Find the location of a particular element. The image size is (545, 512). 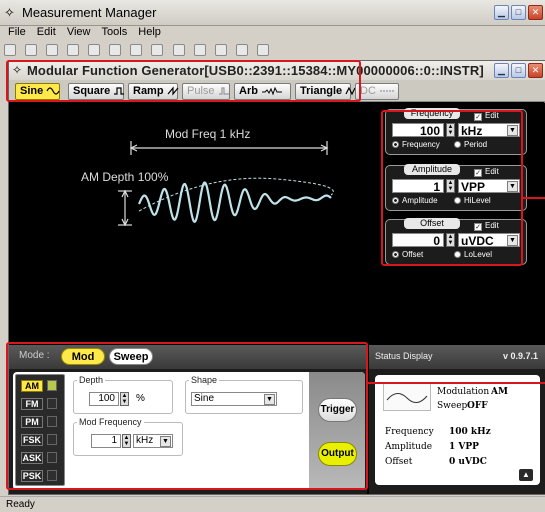

help-icon is located at coordinates (262, 50).